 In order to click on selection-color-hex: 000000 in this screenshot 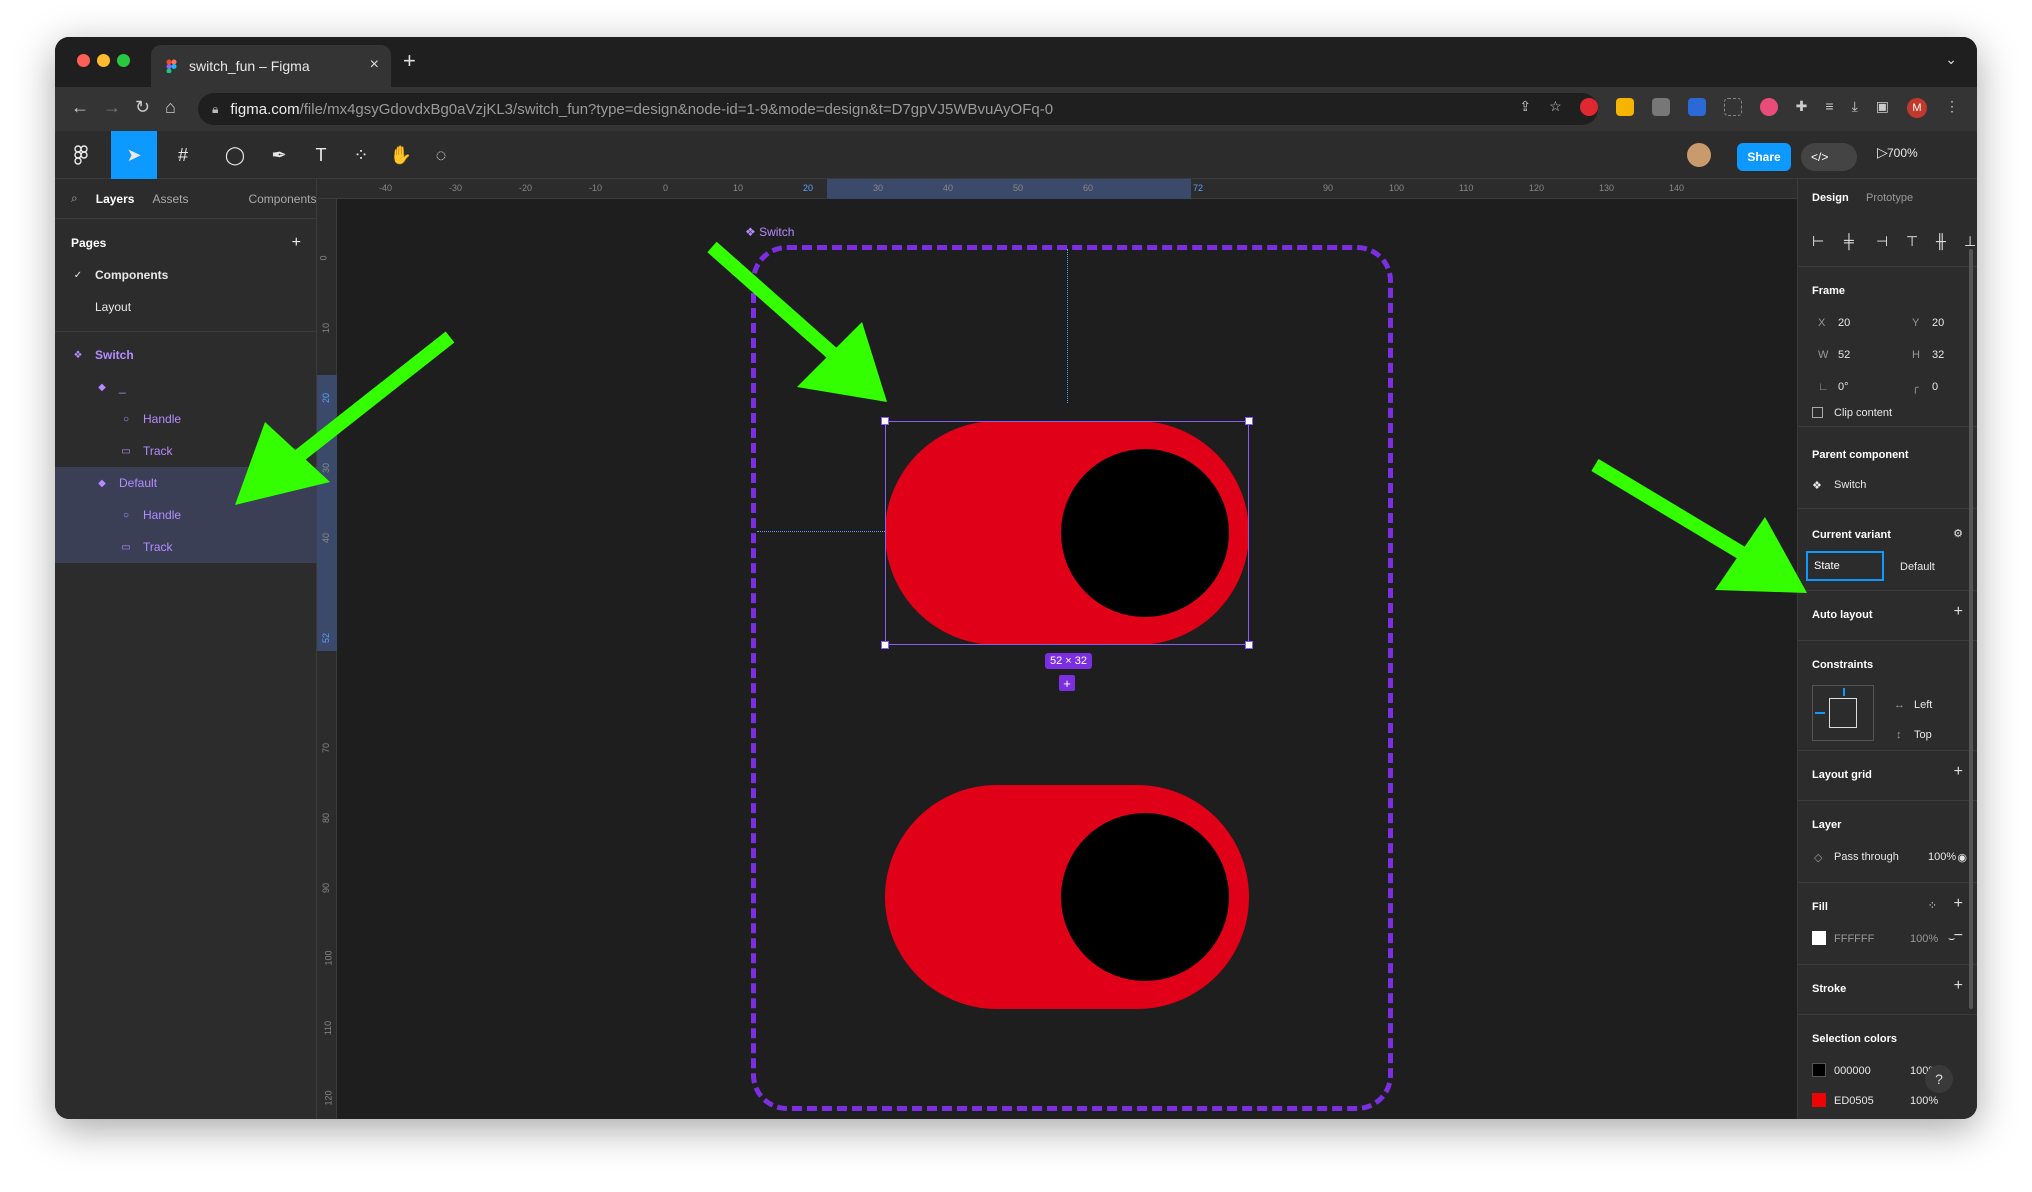, I will do `click(1852, 1071)`.